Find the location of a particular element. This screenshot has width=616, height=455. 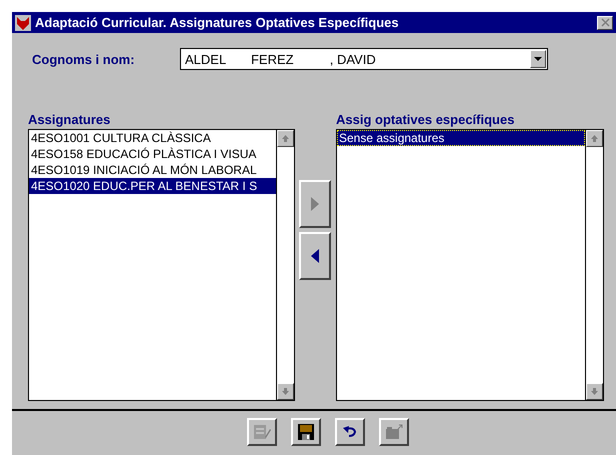

fox-head-icon is located at coordinates (23, 22).